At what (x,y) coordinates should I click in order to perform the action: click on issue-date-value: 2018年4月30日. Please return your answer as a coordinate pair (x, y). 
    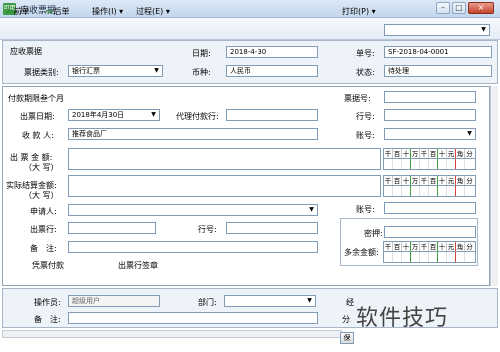
    Looking at the image, I should click on (98, 115).